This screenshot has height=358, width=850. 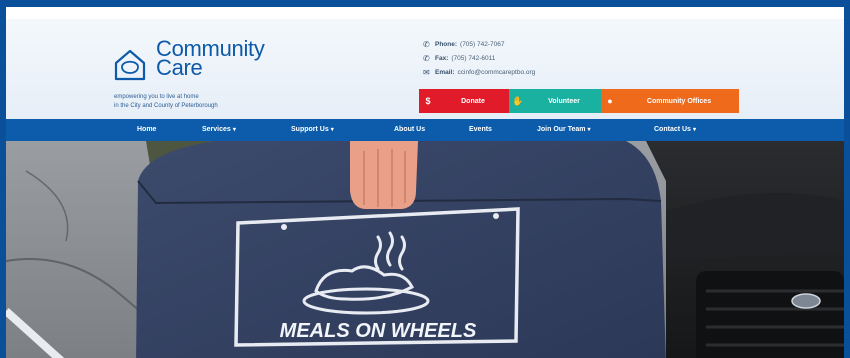 I want to click on dollar-icon: $, so click(x=428, y=101).